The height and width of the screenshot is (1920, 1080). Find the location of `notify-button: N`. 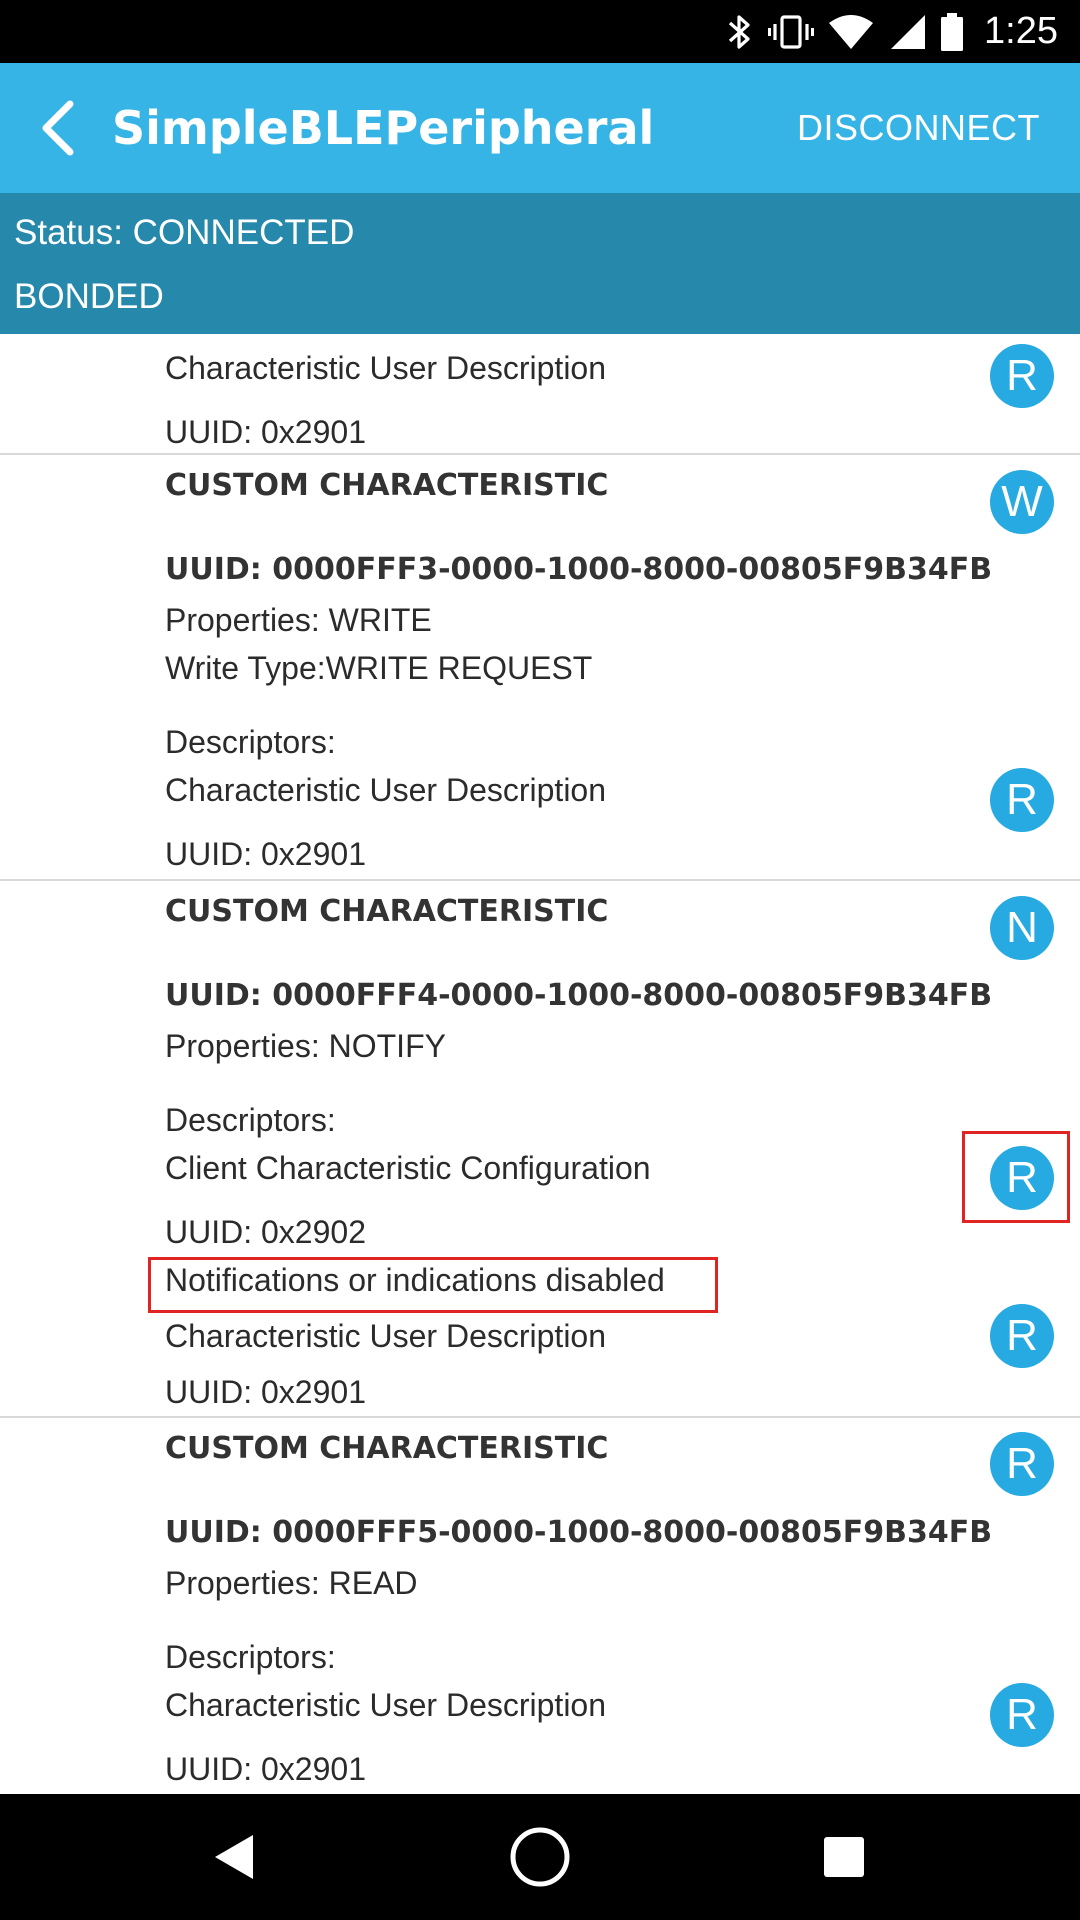

notify-button: N is located at coordinates (1022, 928).